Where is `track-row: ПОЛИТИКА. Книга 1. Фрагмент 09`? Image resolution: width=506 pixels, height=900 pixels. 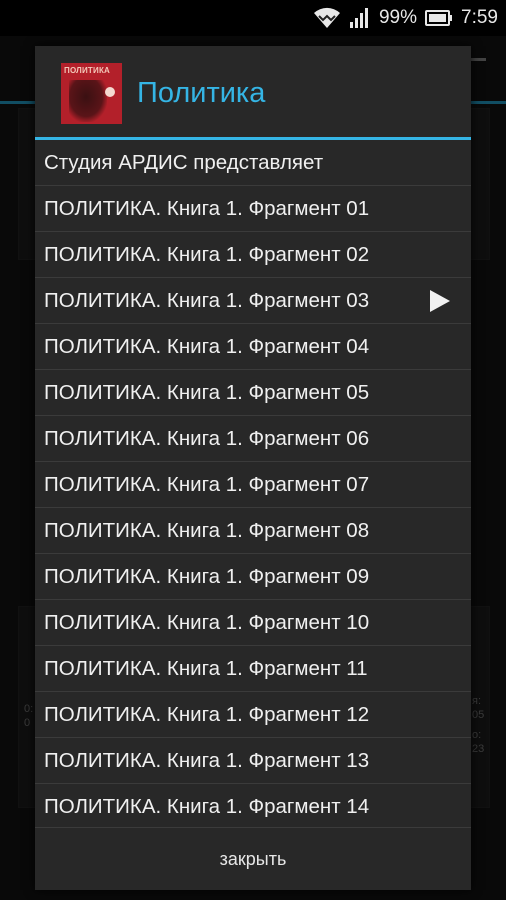
track-row: ПОЛИТИКА. Книга 1. Фрагмент 09 is located at coordinates (253, 577).